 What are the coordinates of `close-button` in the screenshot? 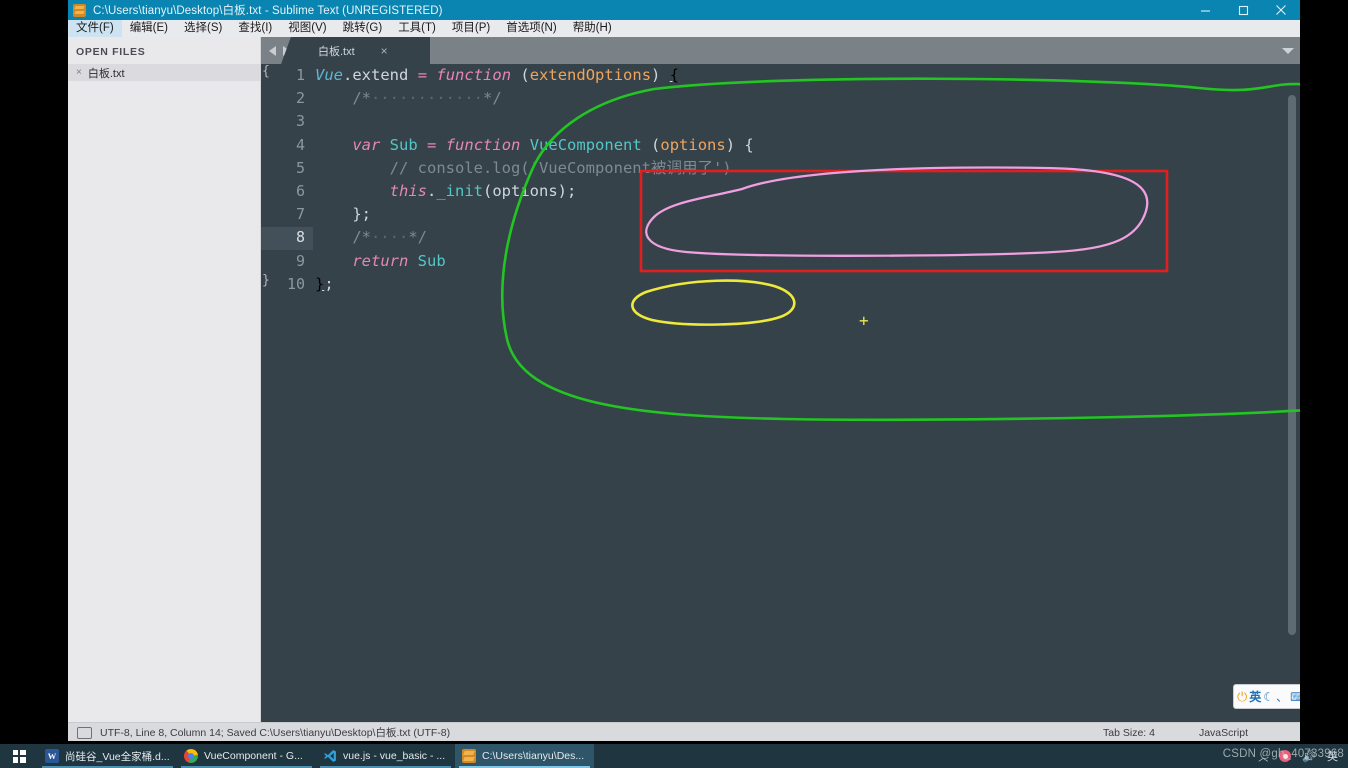 It's located at (1281, 10).